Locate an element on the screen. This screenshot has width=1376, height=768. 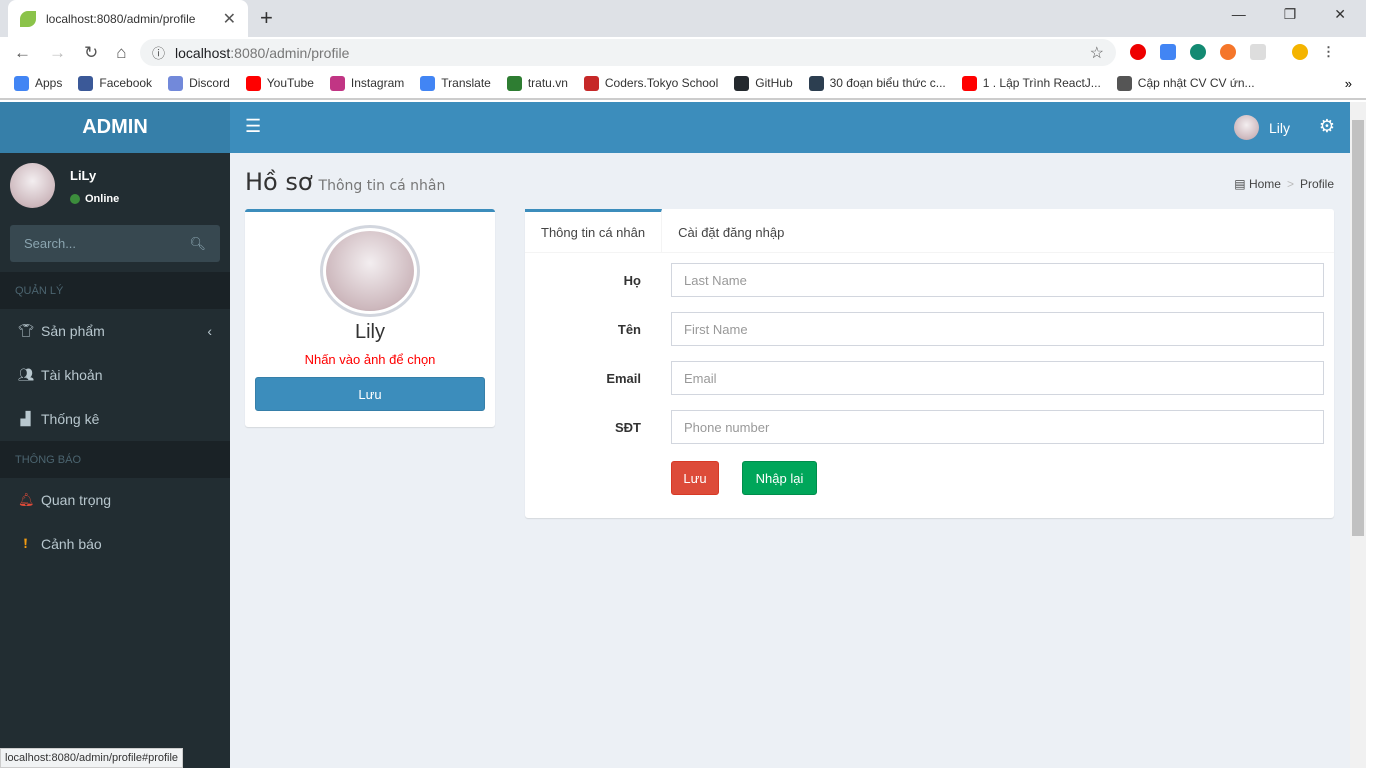
bookmark-label: Translate is located at coordinates (466, 83).